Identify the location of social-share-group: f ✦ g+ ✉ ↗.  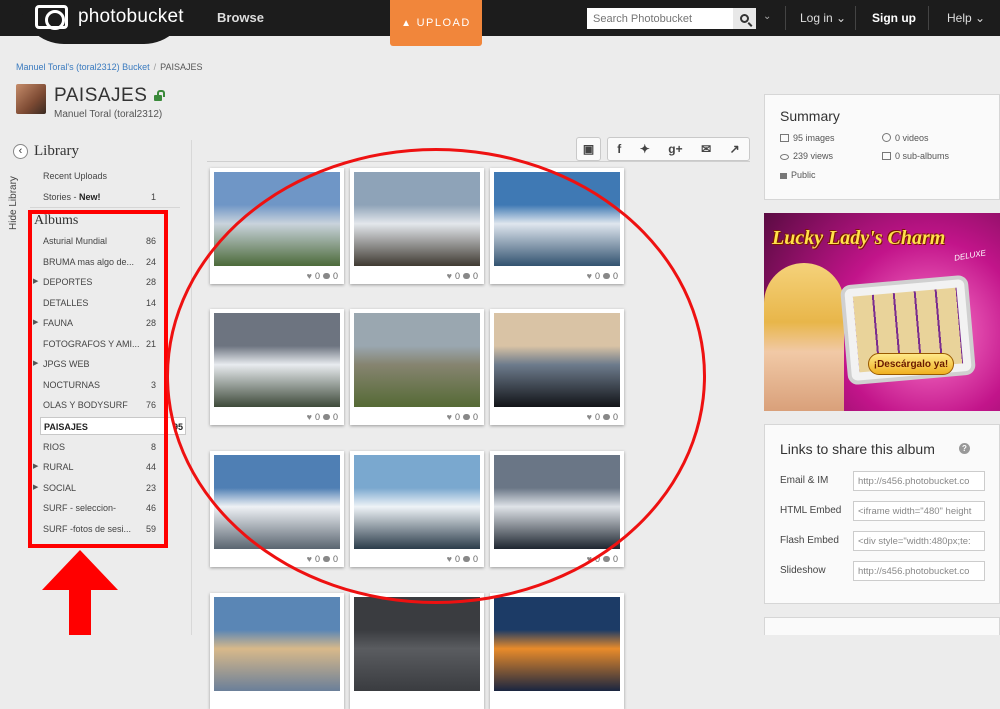
(678, 149).